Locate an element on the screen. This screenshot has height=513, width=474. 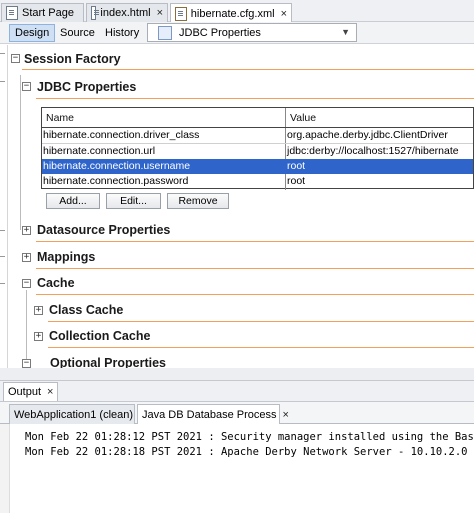
output-title: Output is located at coordinates (25, 392).